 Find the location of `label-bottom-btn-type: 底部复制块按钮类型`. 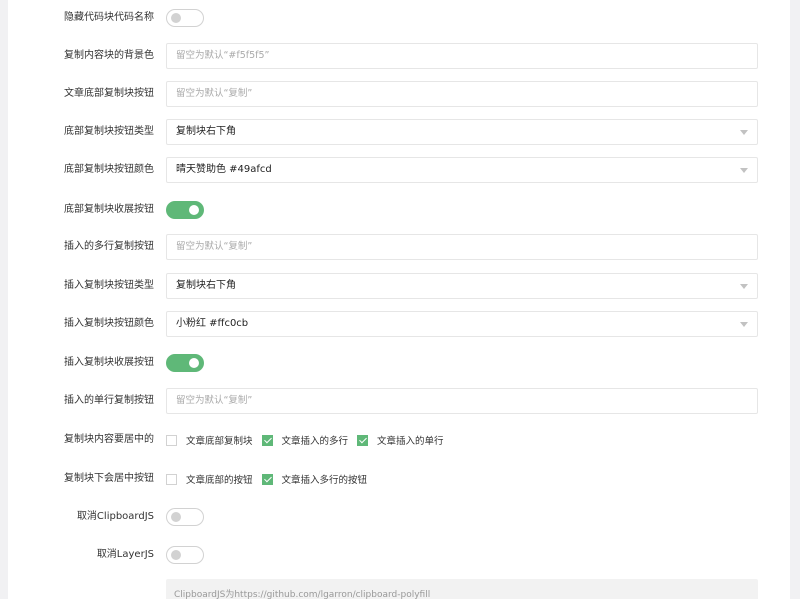

label-bottom-btn-type: 底部复制块按钮类型 is located at coordinates (109, 131).